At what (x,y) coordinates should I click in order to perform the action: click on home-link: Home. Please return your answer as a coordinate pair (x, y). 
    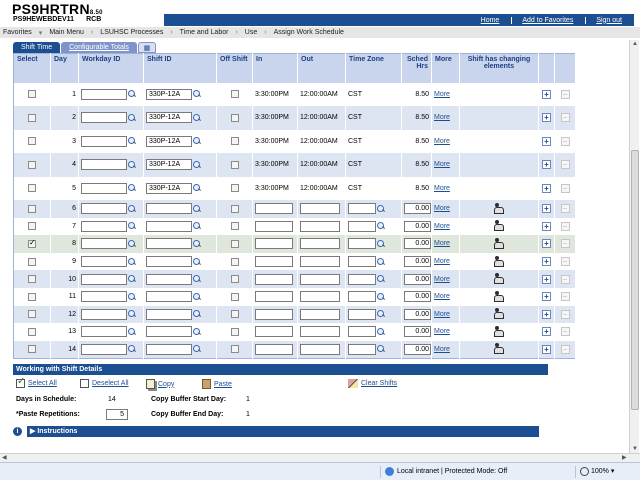
    Looking at the image, I should click on (490, 20).